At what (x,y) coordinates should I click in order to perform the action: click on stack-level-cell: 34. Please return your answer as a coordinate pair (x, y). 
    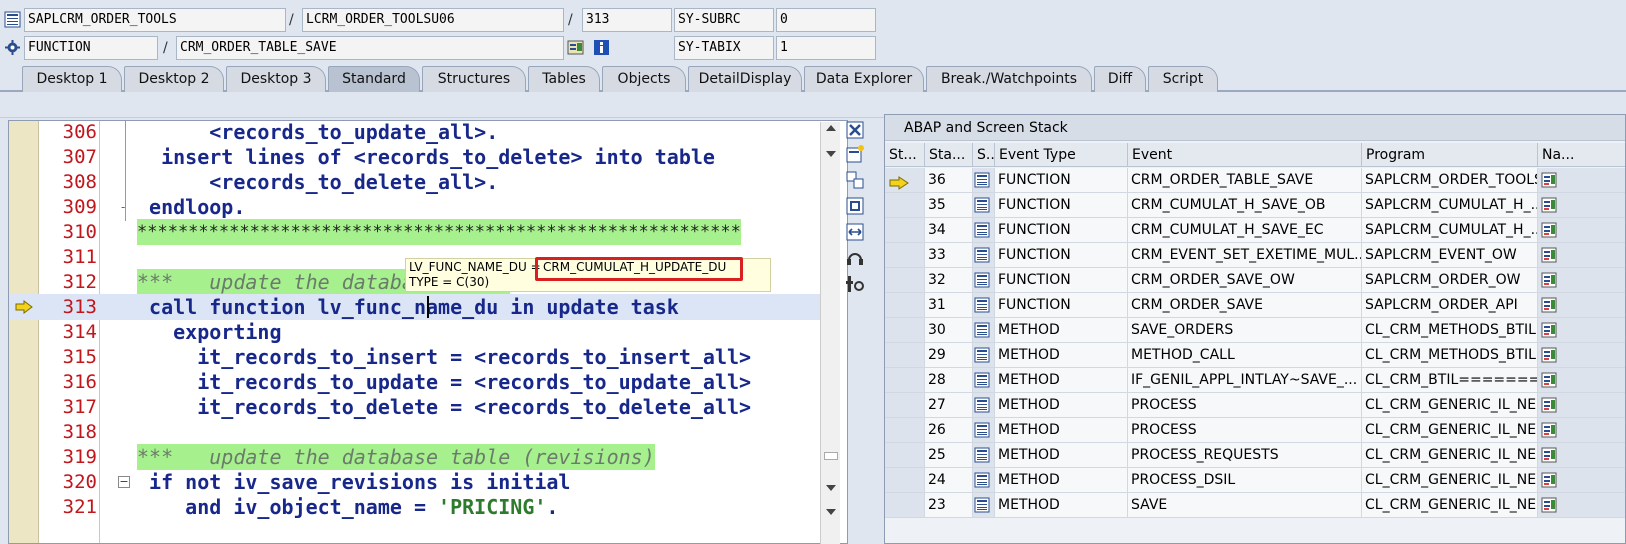
    Looking at the image, I should click on (949, 230).